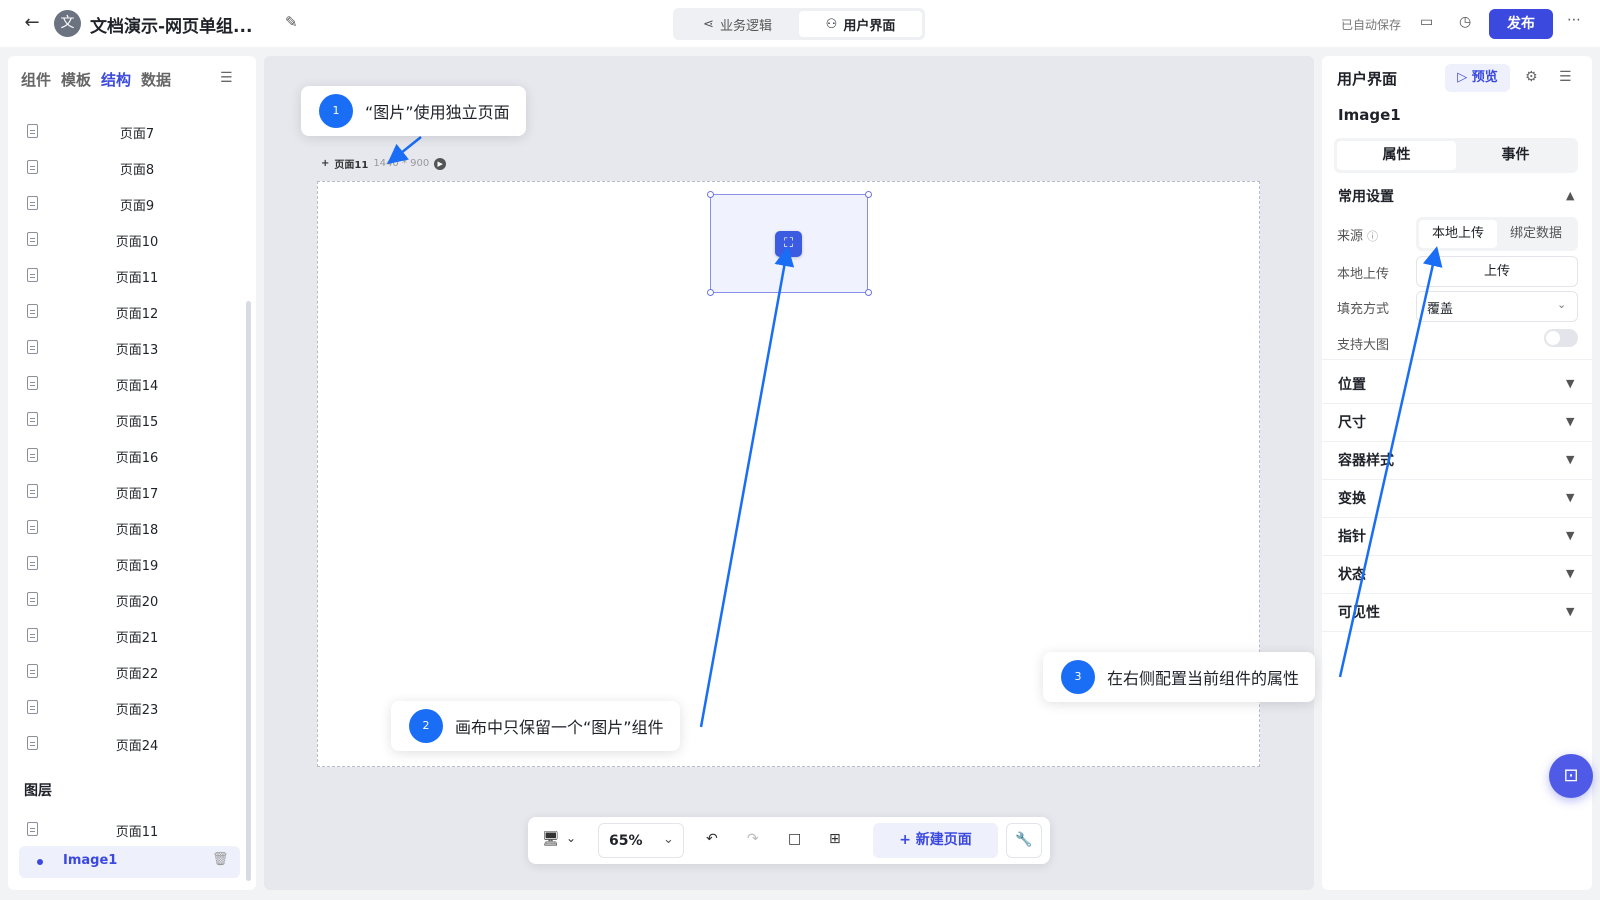 The width and height of the screenshot is (1600, 900). What do you see at coordinates (1458, 234) in the screenshot?
I see `source-local-upload: 本地上传` at bounding box center [1458, 234].